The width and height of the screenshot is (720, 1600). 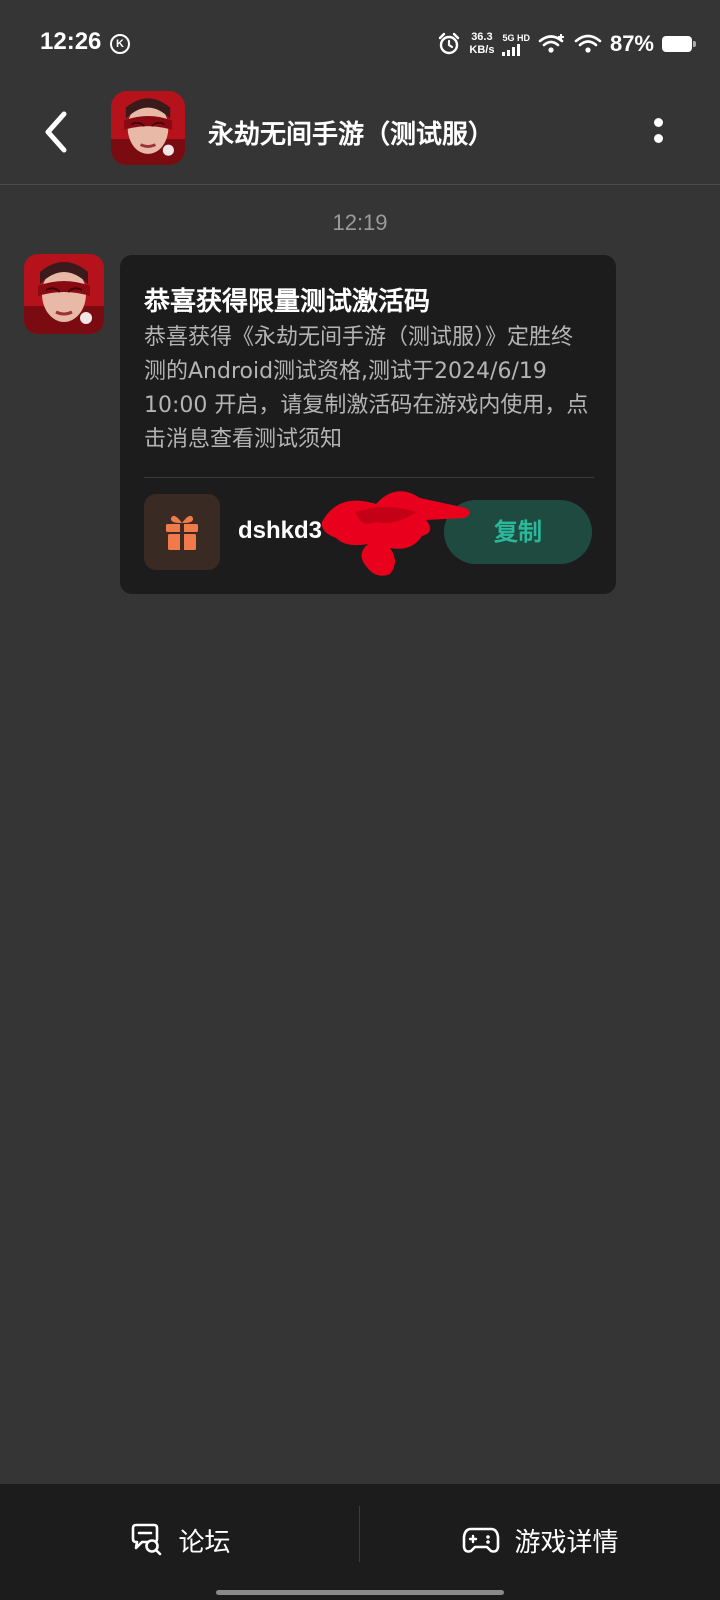 What do you see at coordinates (482, 37) in the screenshot?
I see `speed-value: 36.3` at bounding box center [482, 37].